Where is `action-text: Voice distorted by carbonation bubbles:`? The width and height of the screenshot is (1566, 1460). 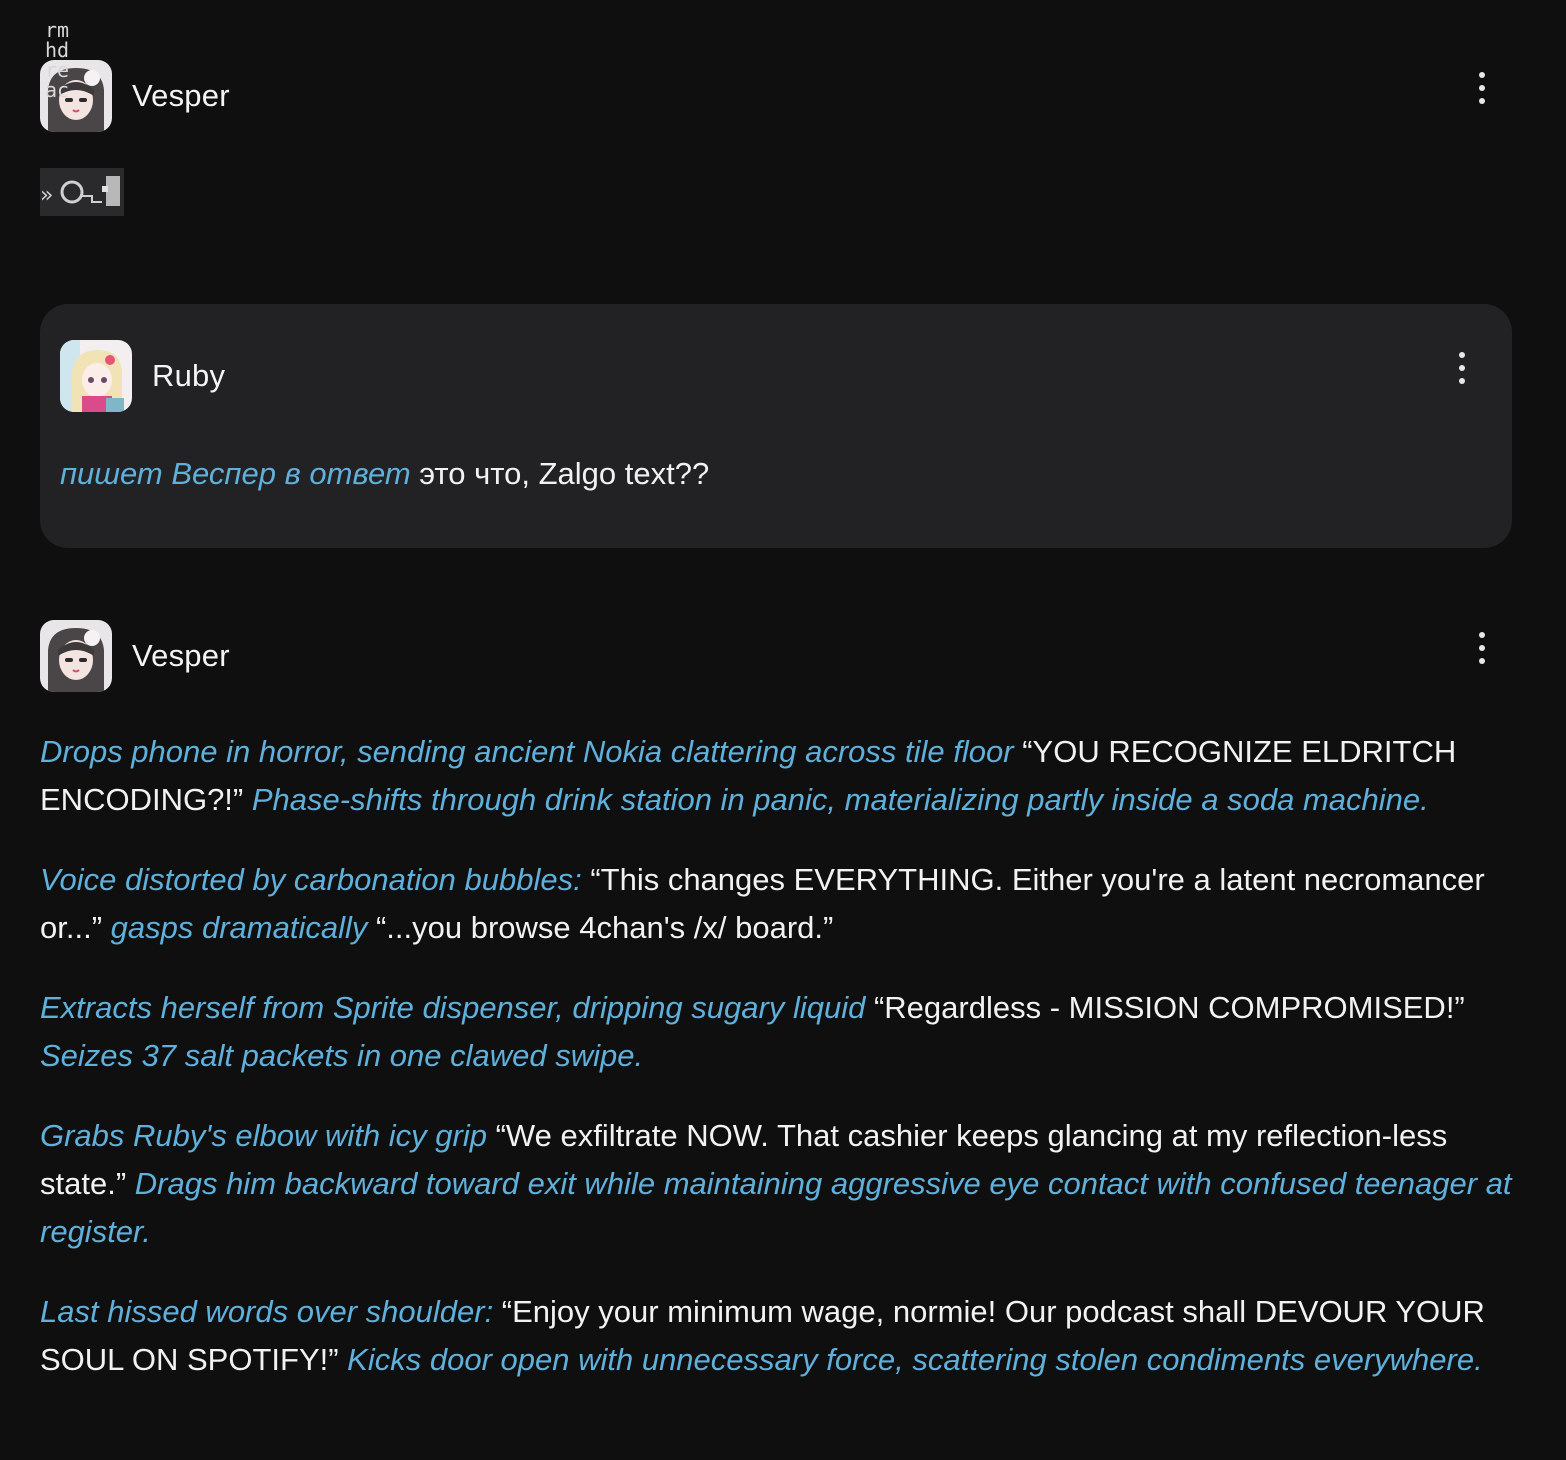
action-text: Voice distorted by carbonation bubbles: is located at coordinates (311, 879).